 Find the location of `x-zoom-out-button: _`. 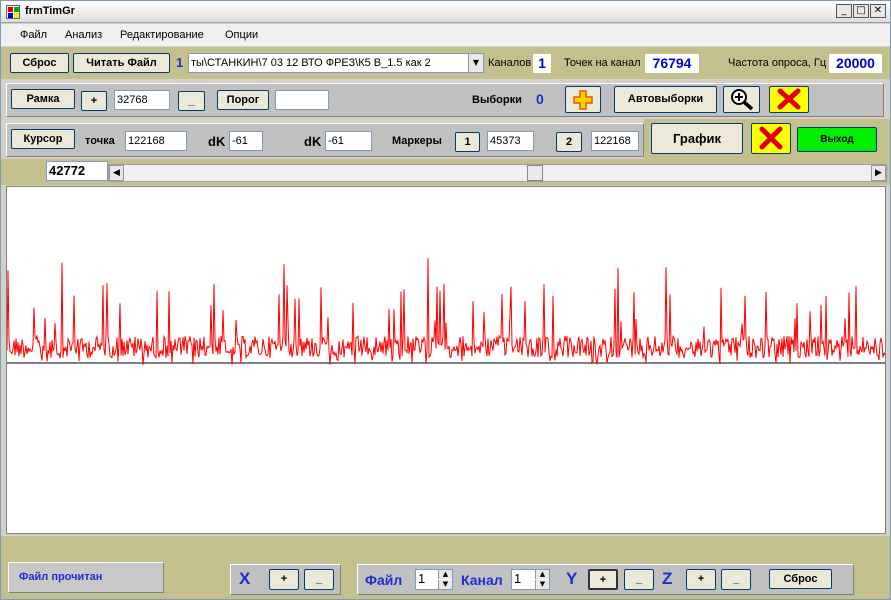

x-zoom-out-button: _ is located at coordinates (319, 579).